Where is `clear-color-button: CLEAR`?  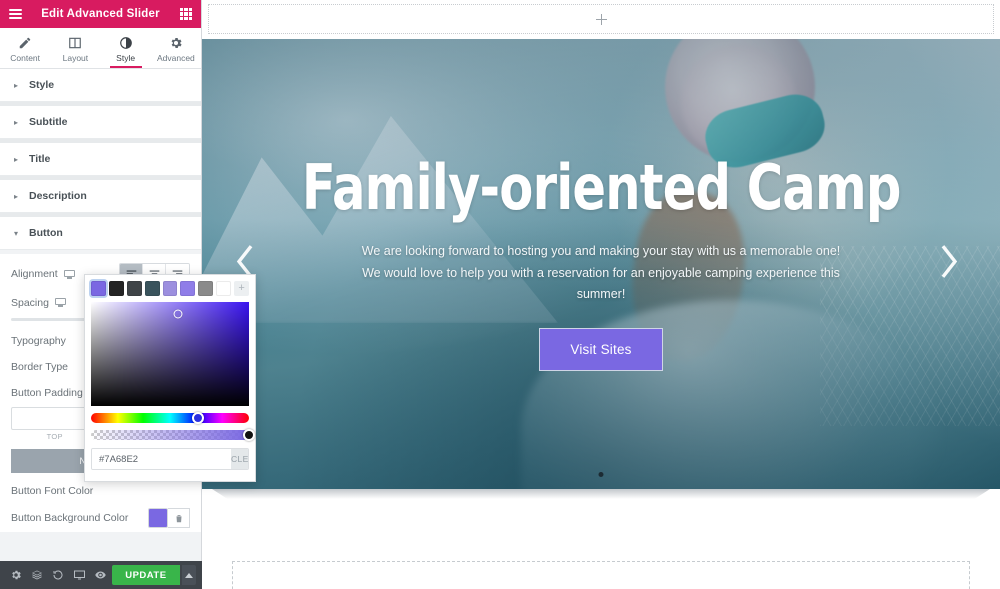
clear-color-button: CLEAR is located at coordinates (239, 459).